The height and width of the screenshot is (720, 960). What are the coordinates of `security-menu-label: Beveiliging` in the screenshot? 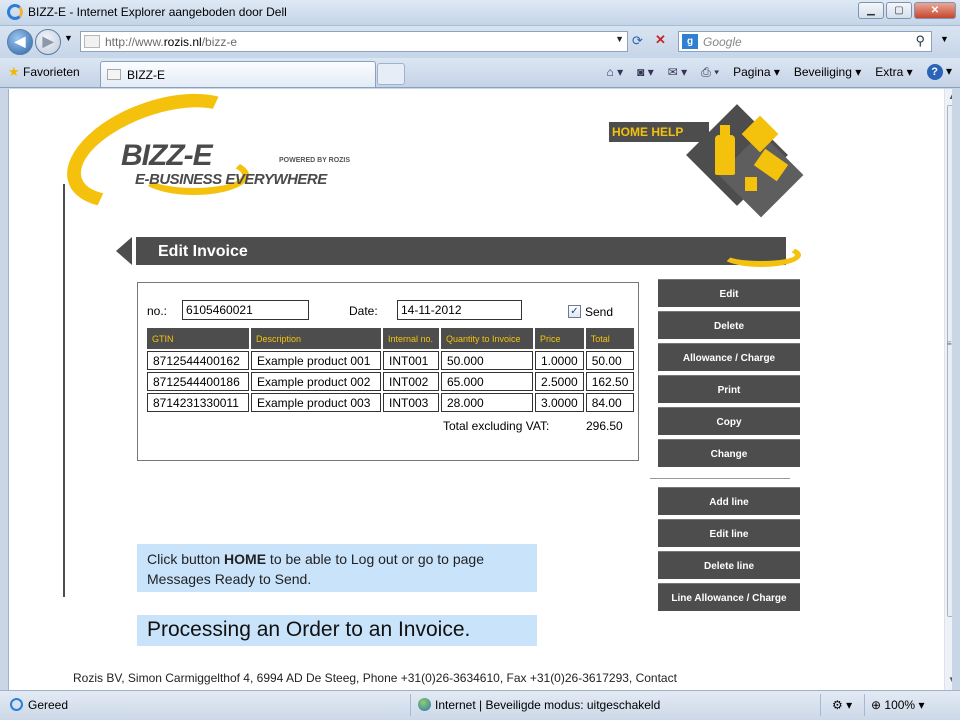 It's located at (822, 72).